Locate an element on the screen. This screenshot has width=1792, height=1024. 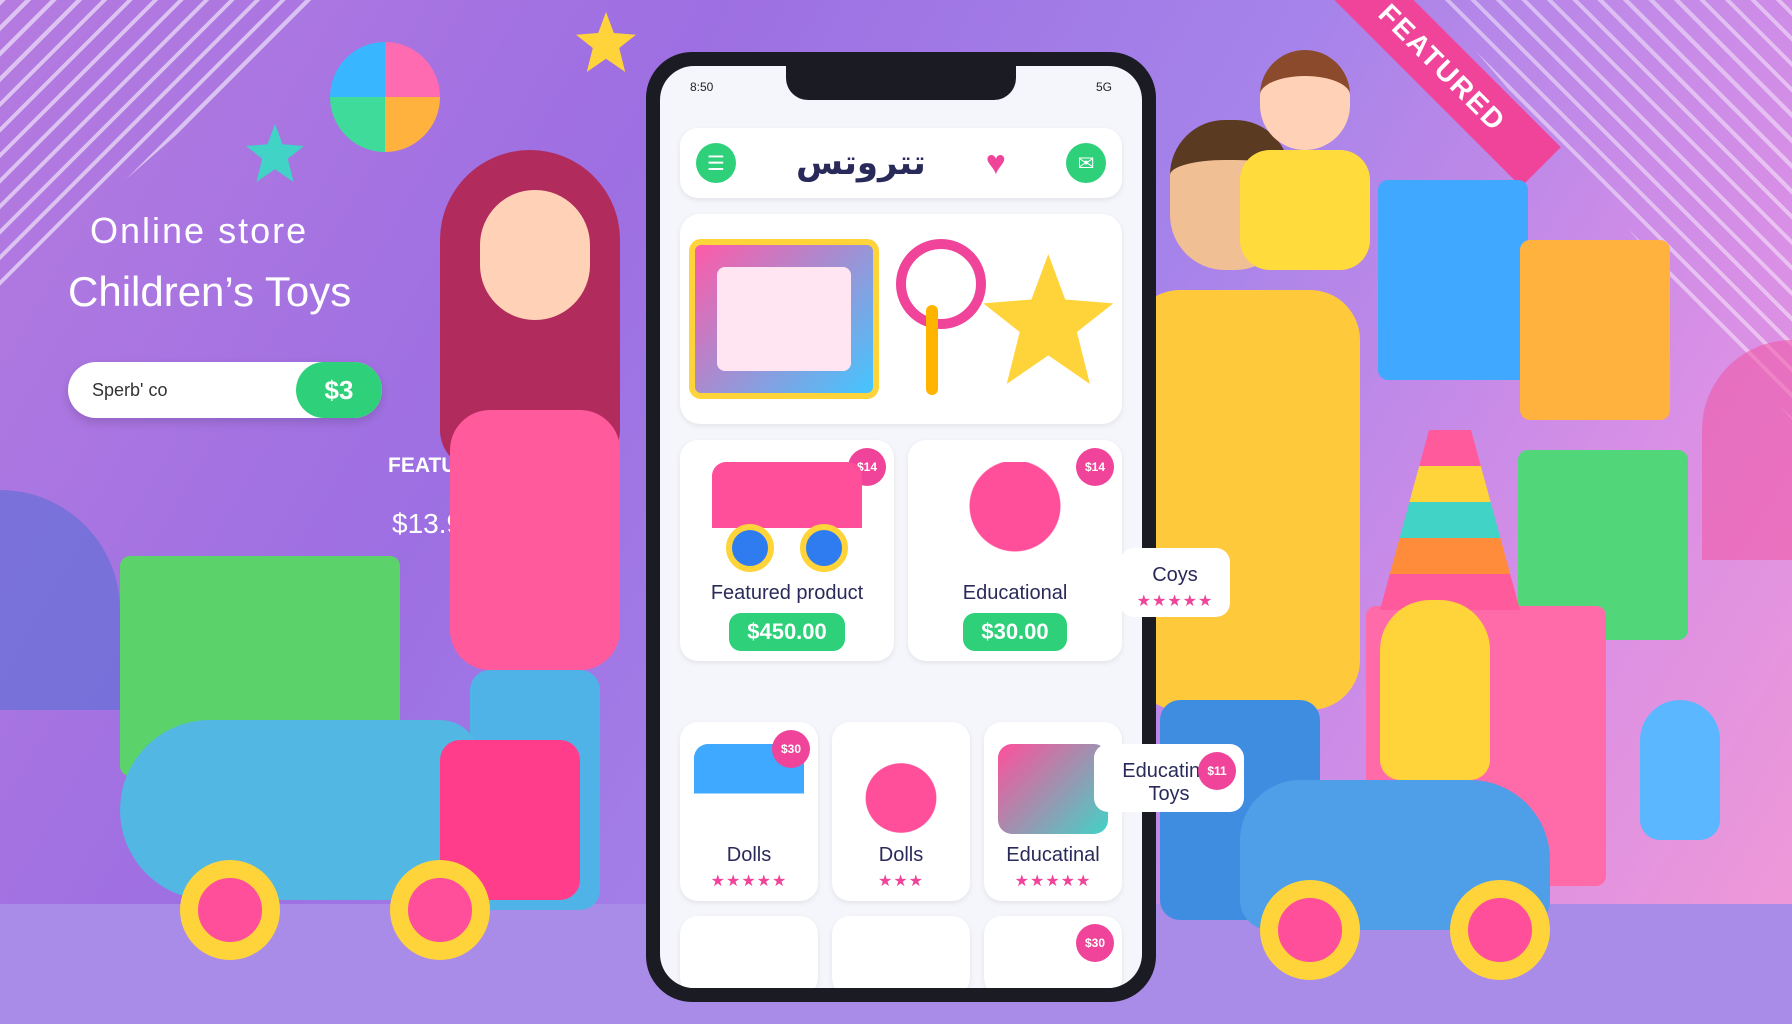
product-grid-row3: $30 is located at coordinates (901, 952).